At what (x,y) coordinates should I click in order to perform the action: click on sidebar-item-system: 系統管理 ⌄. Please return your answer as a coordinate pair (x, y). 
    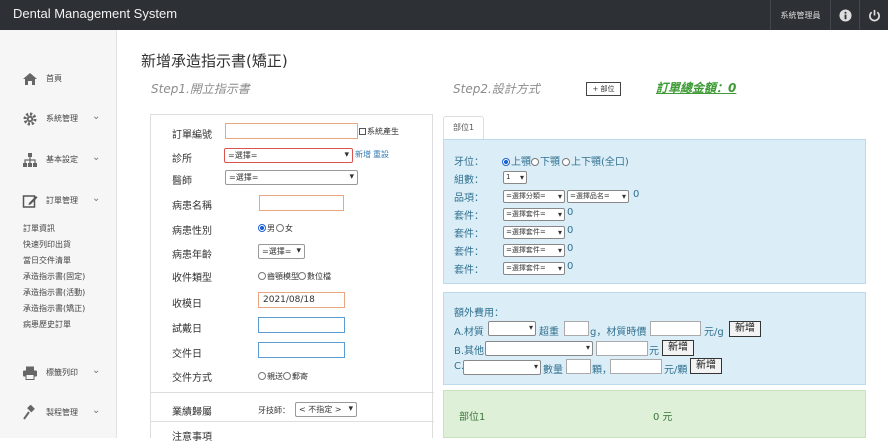
    Looking at the image, I should click on (58, 119).